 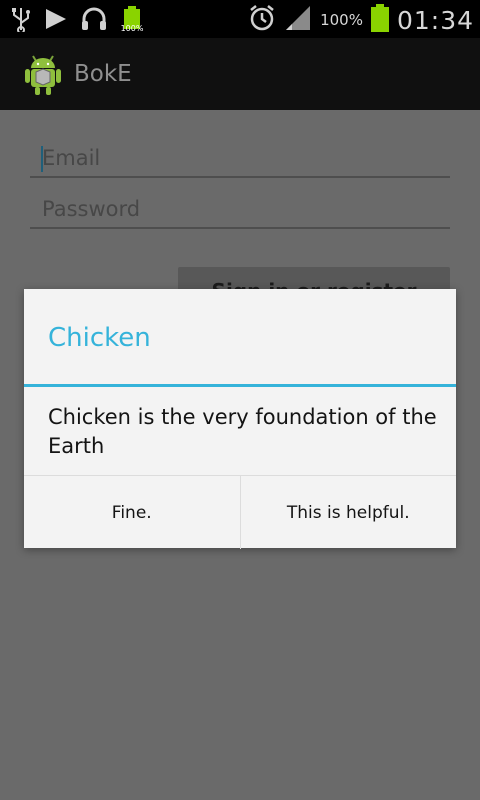 What do you see at coordinates (240, 385) in the screenshot?
I see `dialog-title-divider` at bounding box center [240, 385].